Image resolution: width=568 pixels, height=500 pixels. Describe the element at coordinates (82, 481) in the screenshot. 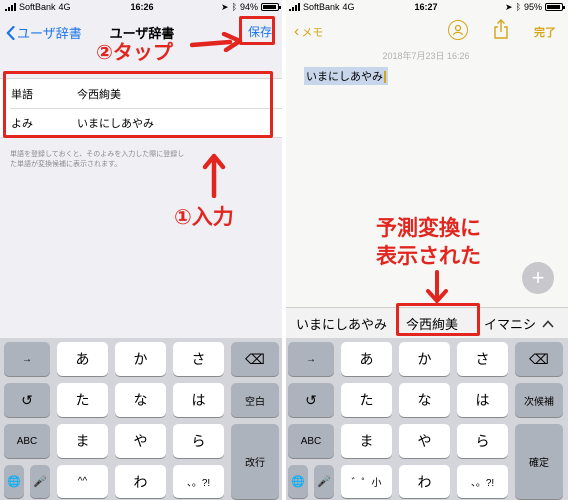

I see `key-emoticon: ^^` at that location.